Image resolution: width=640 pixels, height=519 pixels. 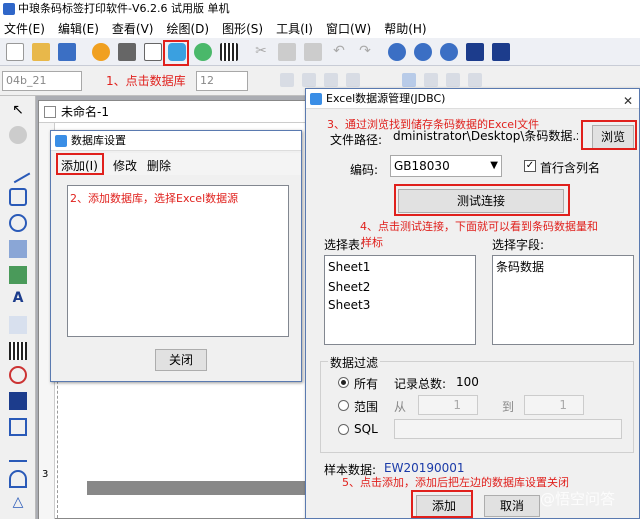 What do you see at coordinates (501, 52) in the screenshot?
I see `actual-size-icon` at bounding box center [501, 52].